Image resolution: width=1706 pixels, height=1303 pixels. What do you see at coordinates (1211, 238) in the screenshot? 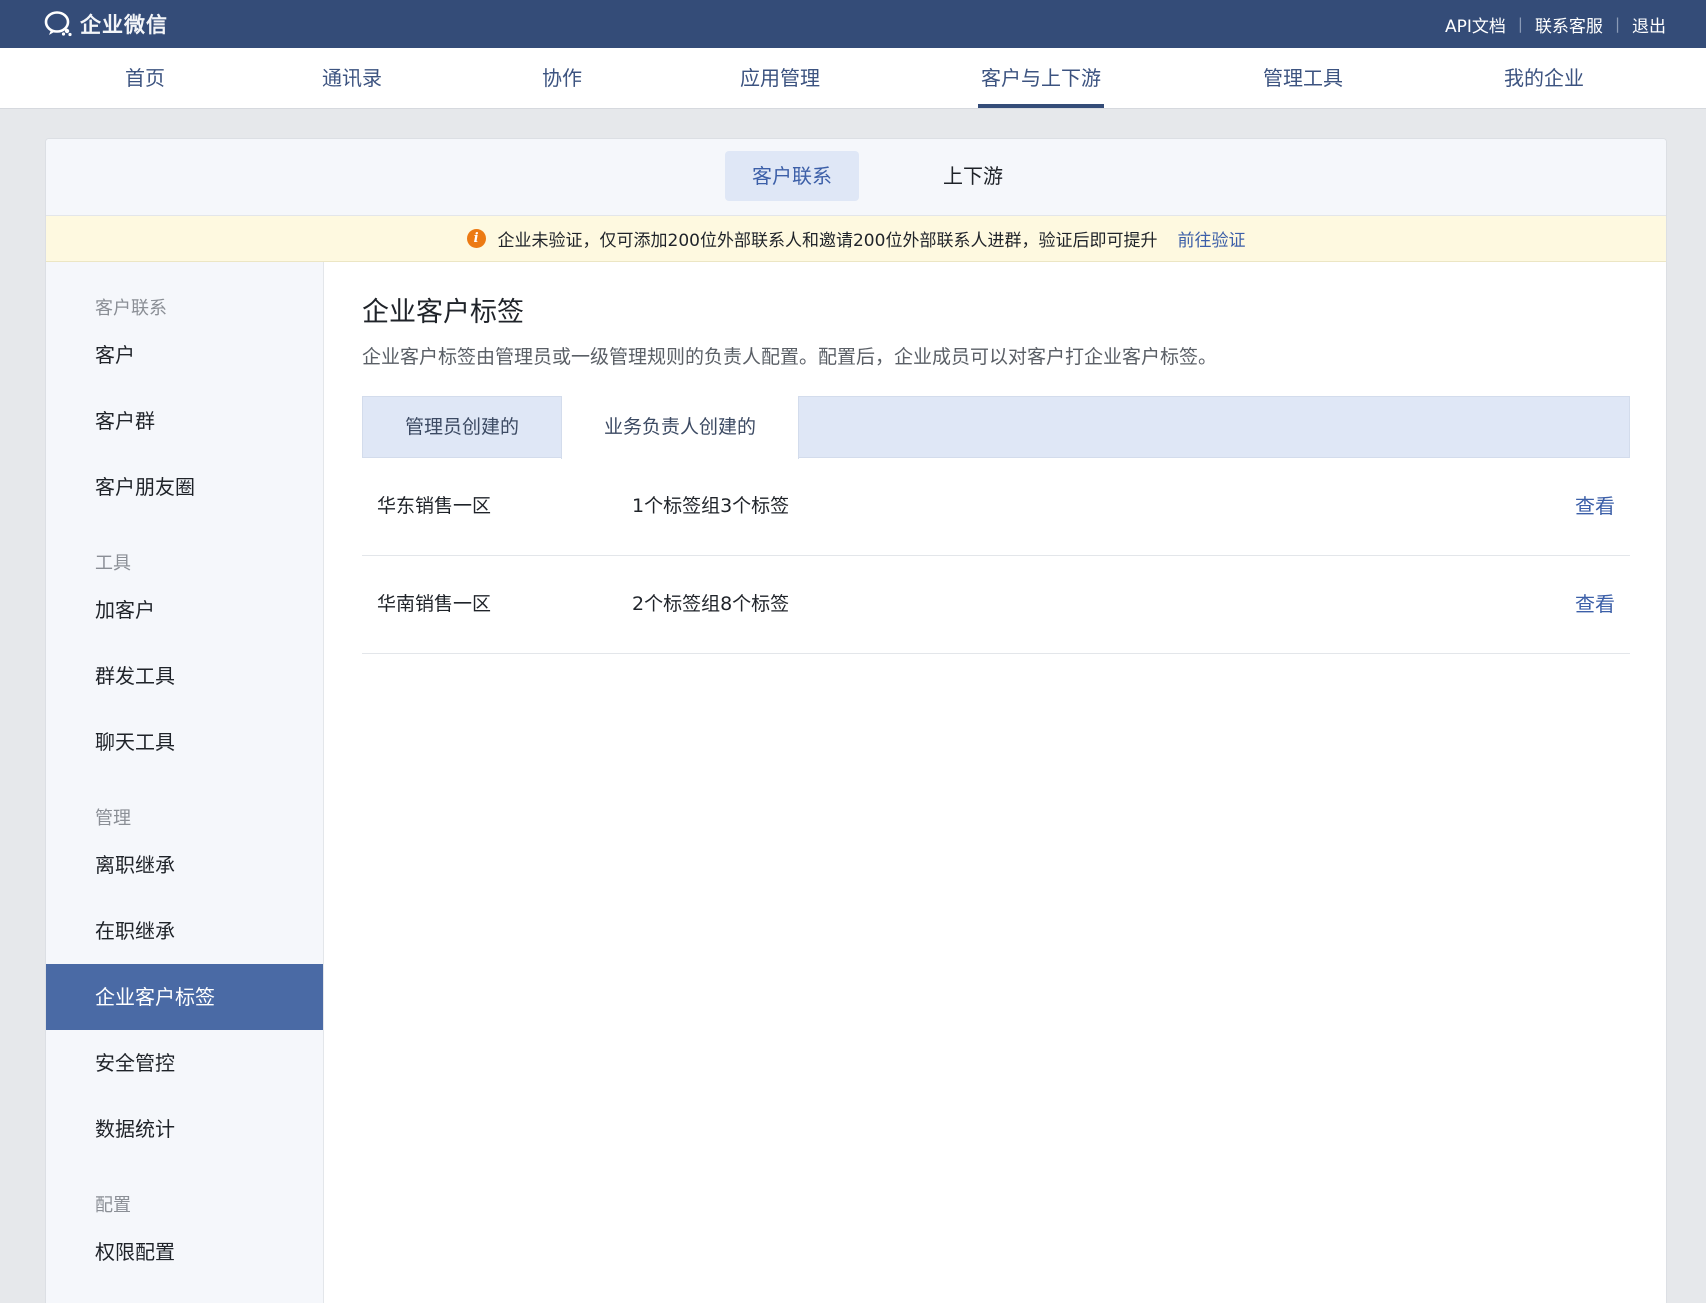
I see `verify-link: 前往验证` at bounding box center [1211, 238].